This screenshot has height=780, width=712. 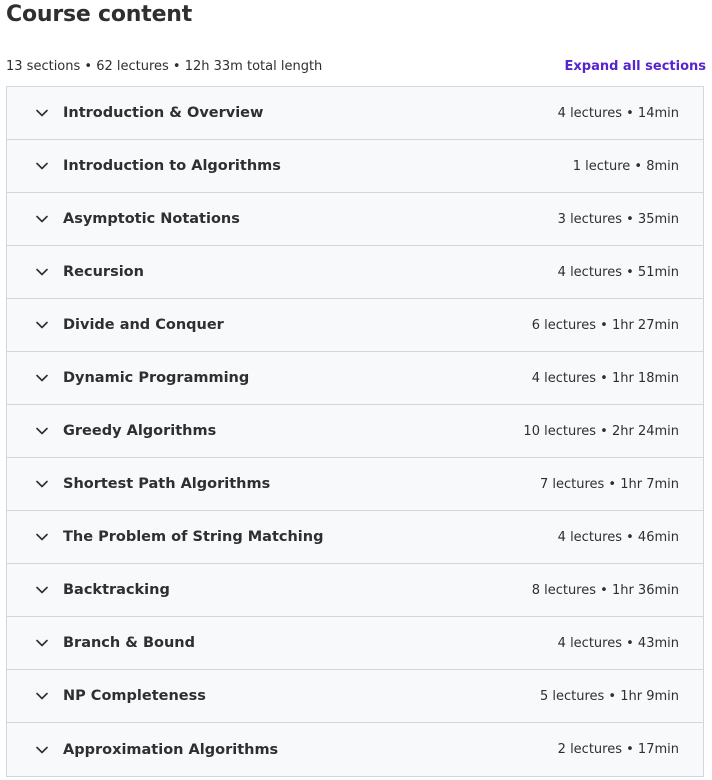 I want to click on section-meta: 2 lectures • 17min, so click(x=618, y=749).